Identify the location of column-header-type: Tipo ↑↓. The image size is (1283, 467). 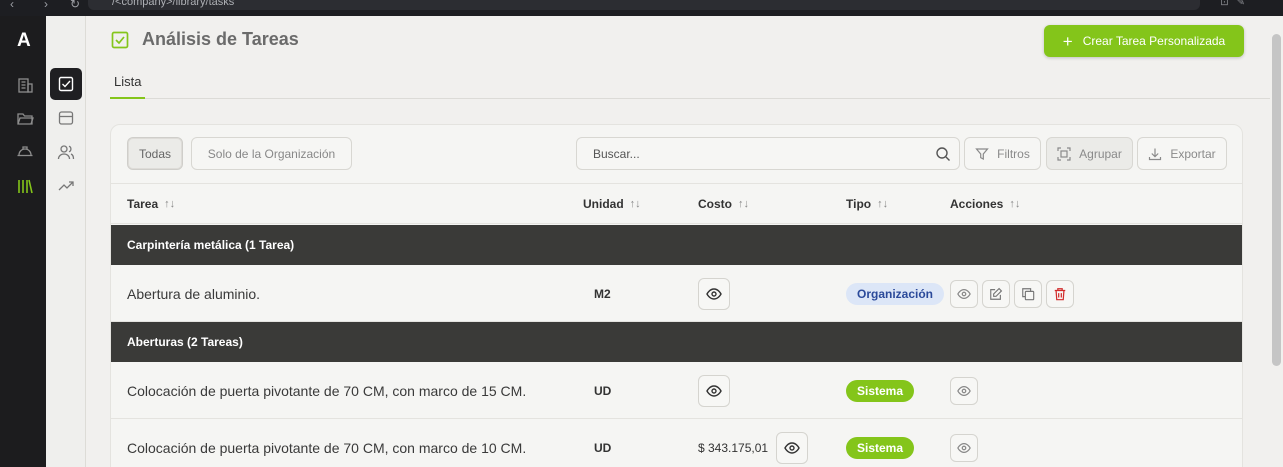
(867, 204).